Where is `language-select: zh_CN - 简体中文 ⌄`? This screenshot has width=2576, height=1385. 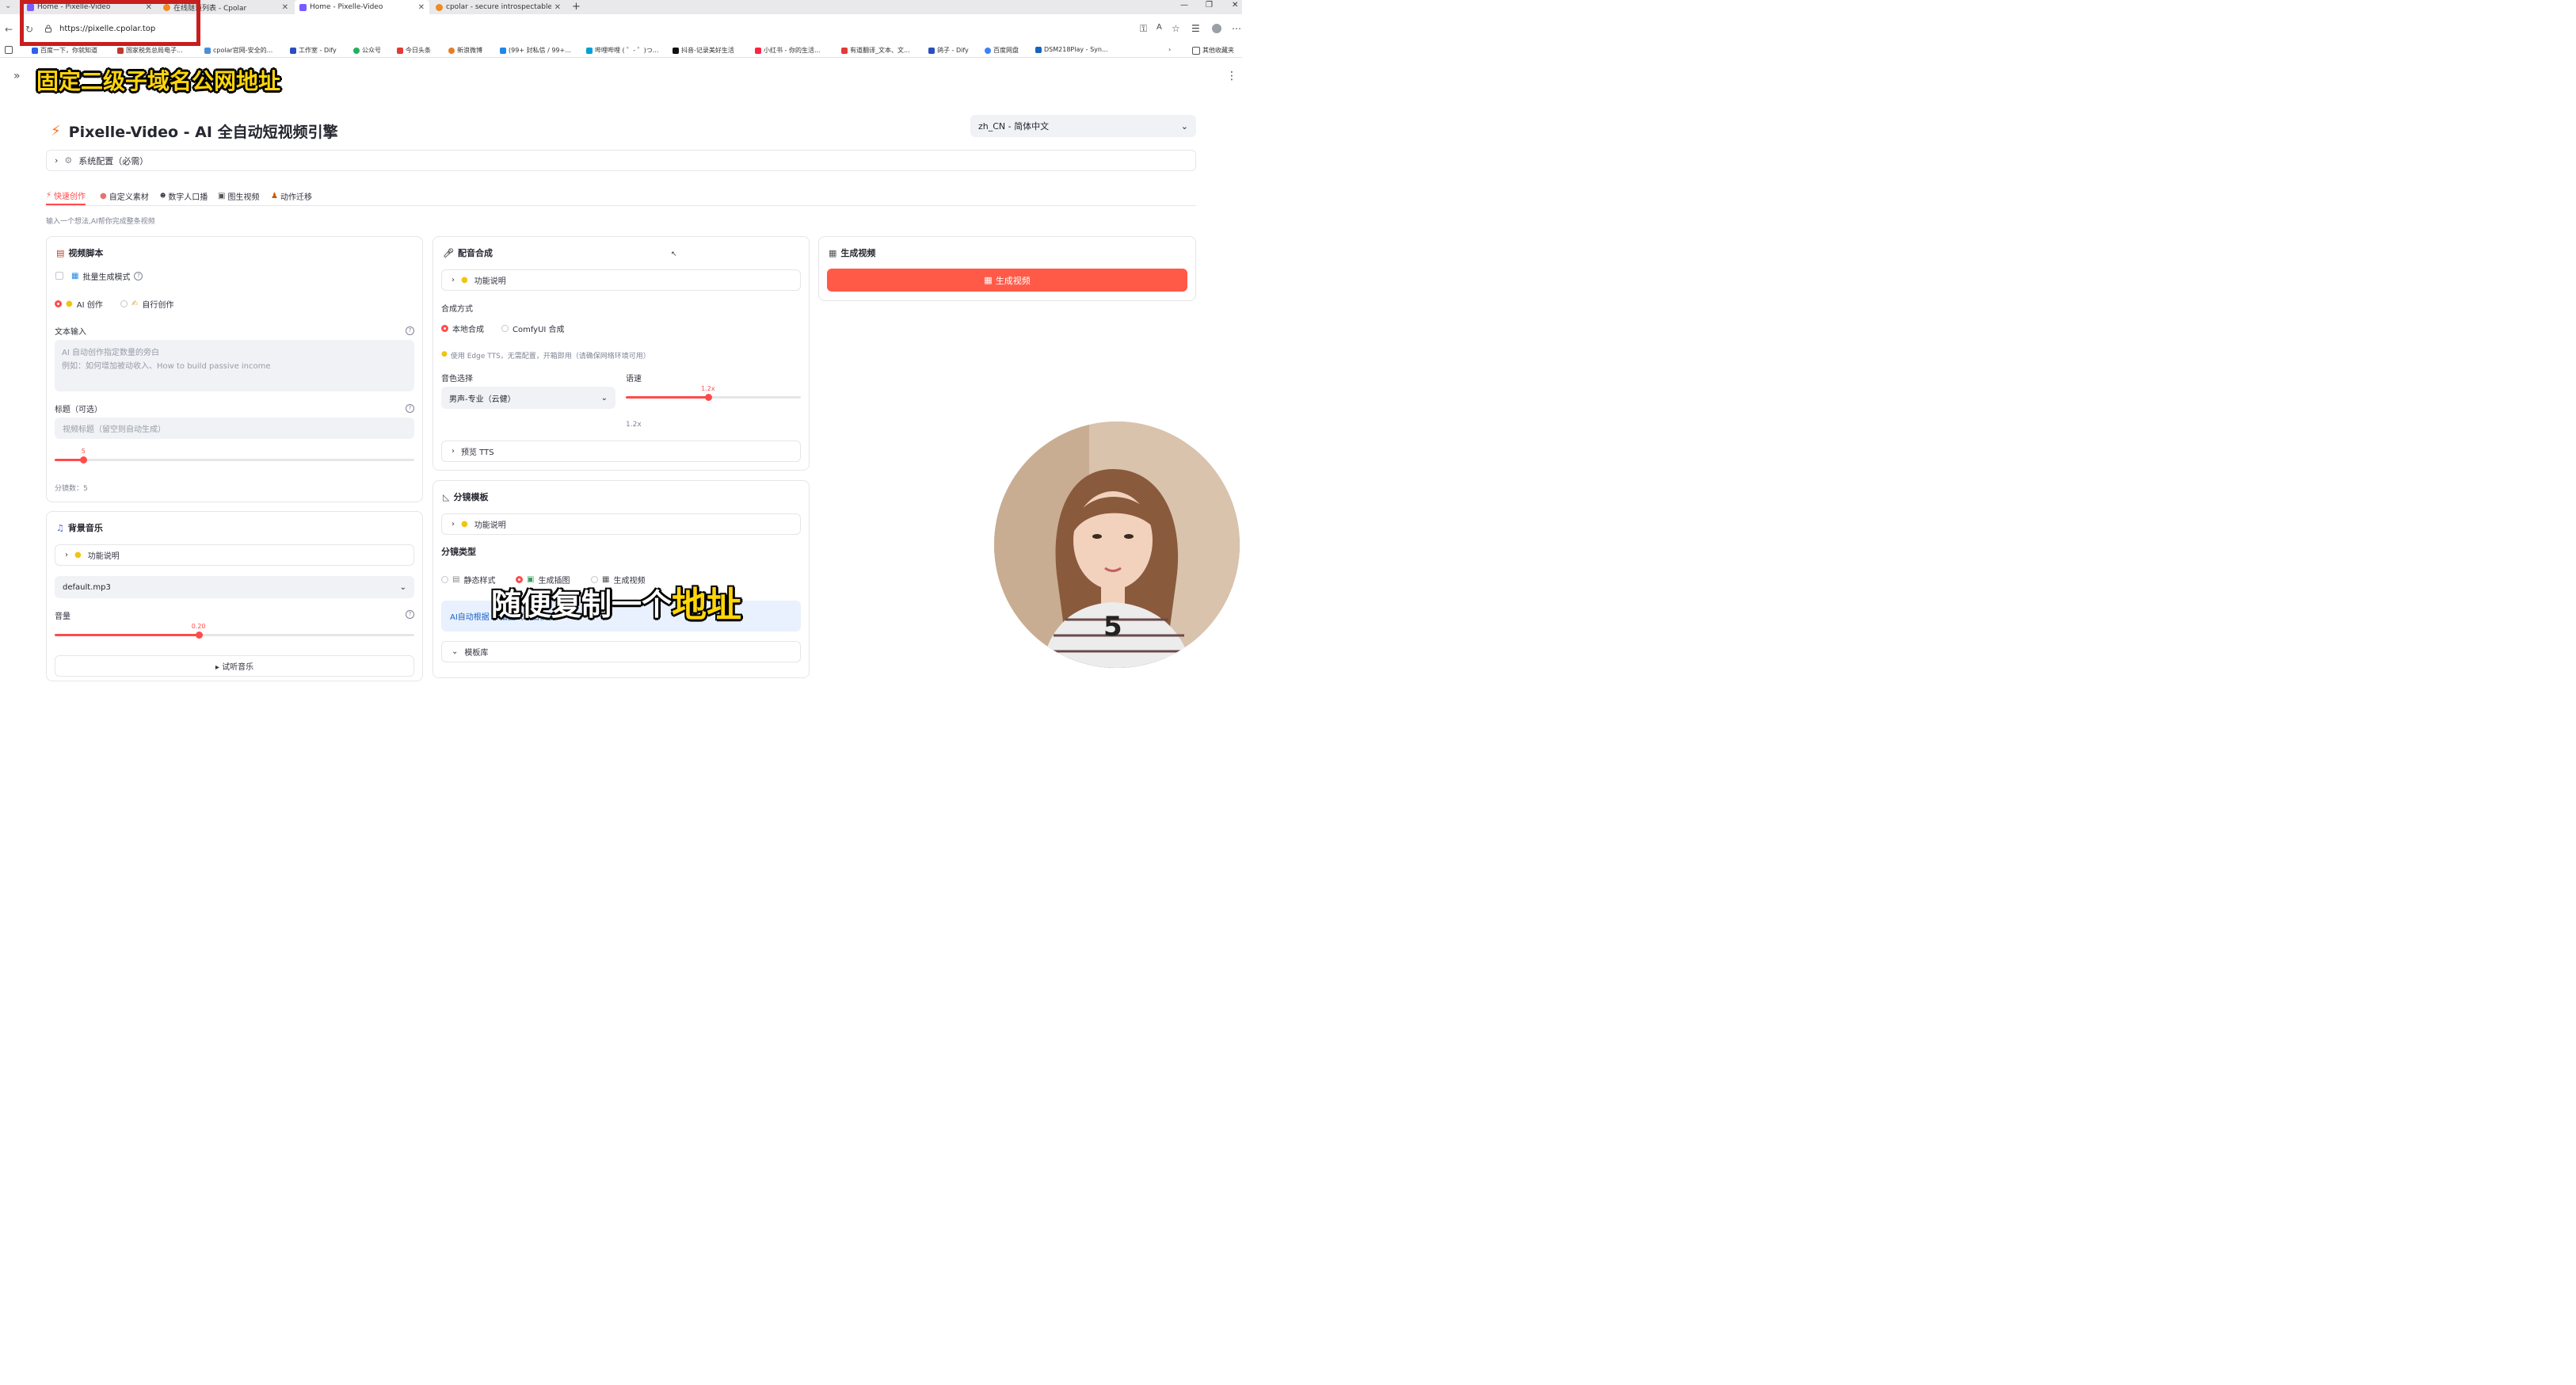
language-select: zh_CN - 简体中文 ⌄ is located at coordinates (1083, 126).